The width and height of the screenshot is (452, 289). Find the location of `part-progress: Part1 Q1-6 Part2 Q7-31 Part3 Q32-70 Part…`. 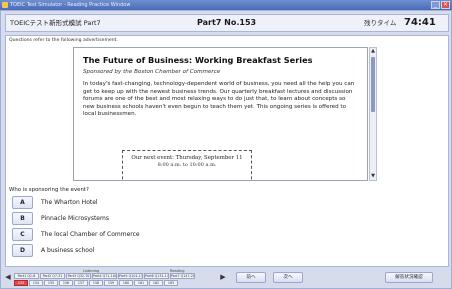

part-progress: Part1 Q1-6 Part2 Q7-31 Part3 Q32-70 Part… is located at coordinates (105, 276).